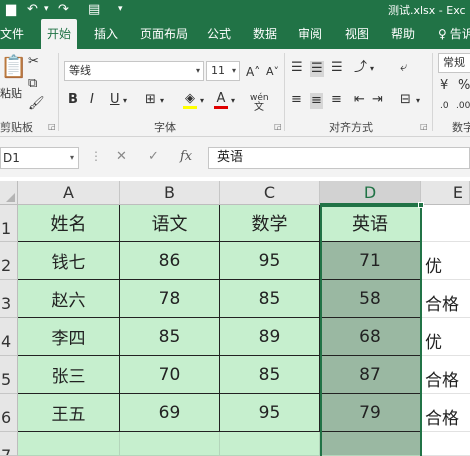 The width and height of the screenshot is (470, 456). What do you see at coordinates (270, 337) in the screenshot?
I see `cell-c4: 89` at bounding box center [270, 337].